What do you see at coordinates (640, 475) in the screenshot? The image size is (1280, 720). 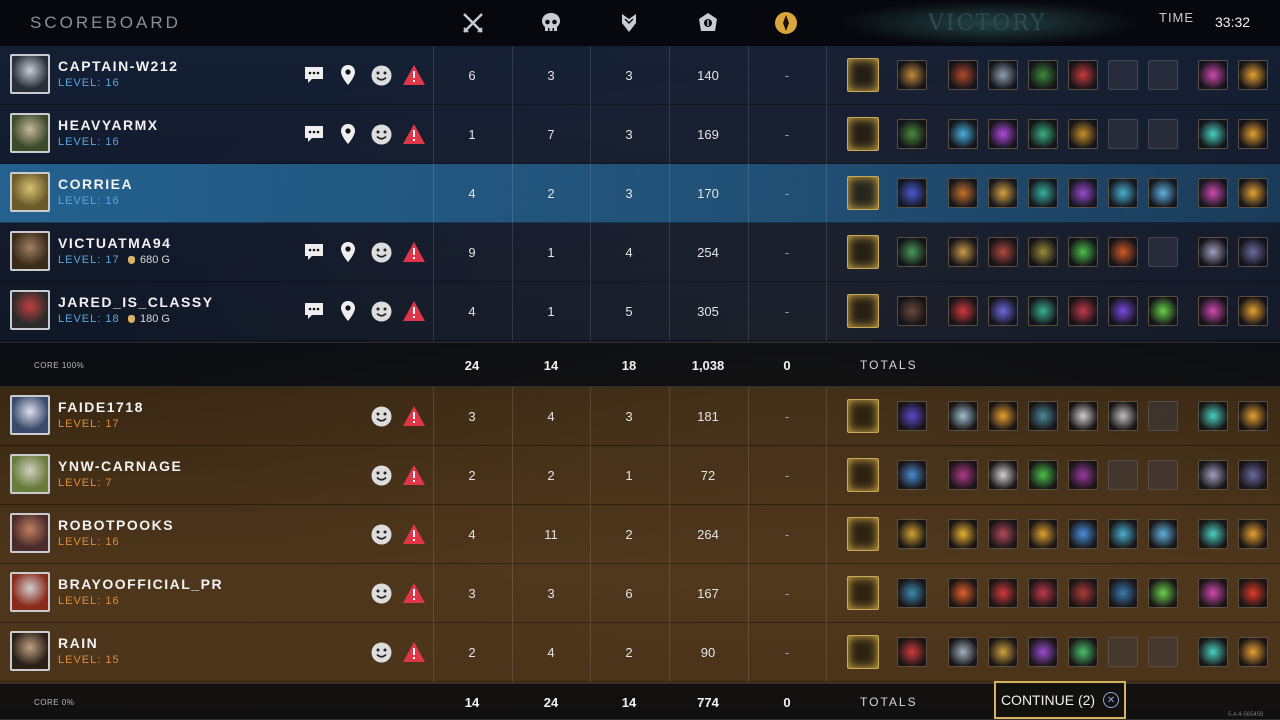 I see `player-row: YNW-CARNAGE LEVEL: 7 2 2 1 72 -` at bounding box center [640, 475].